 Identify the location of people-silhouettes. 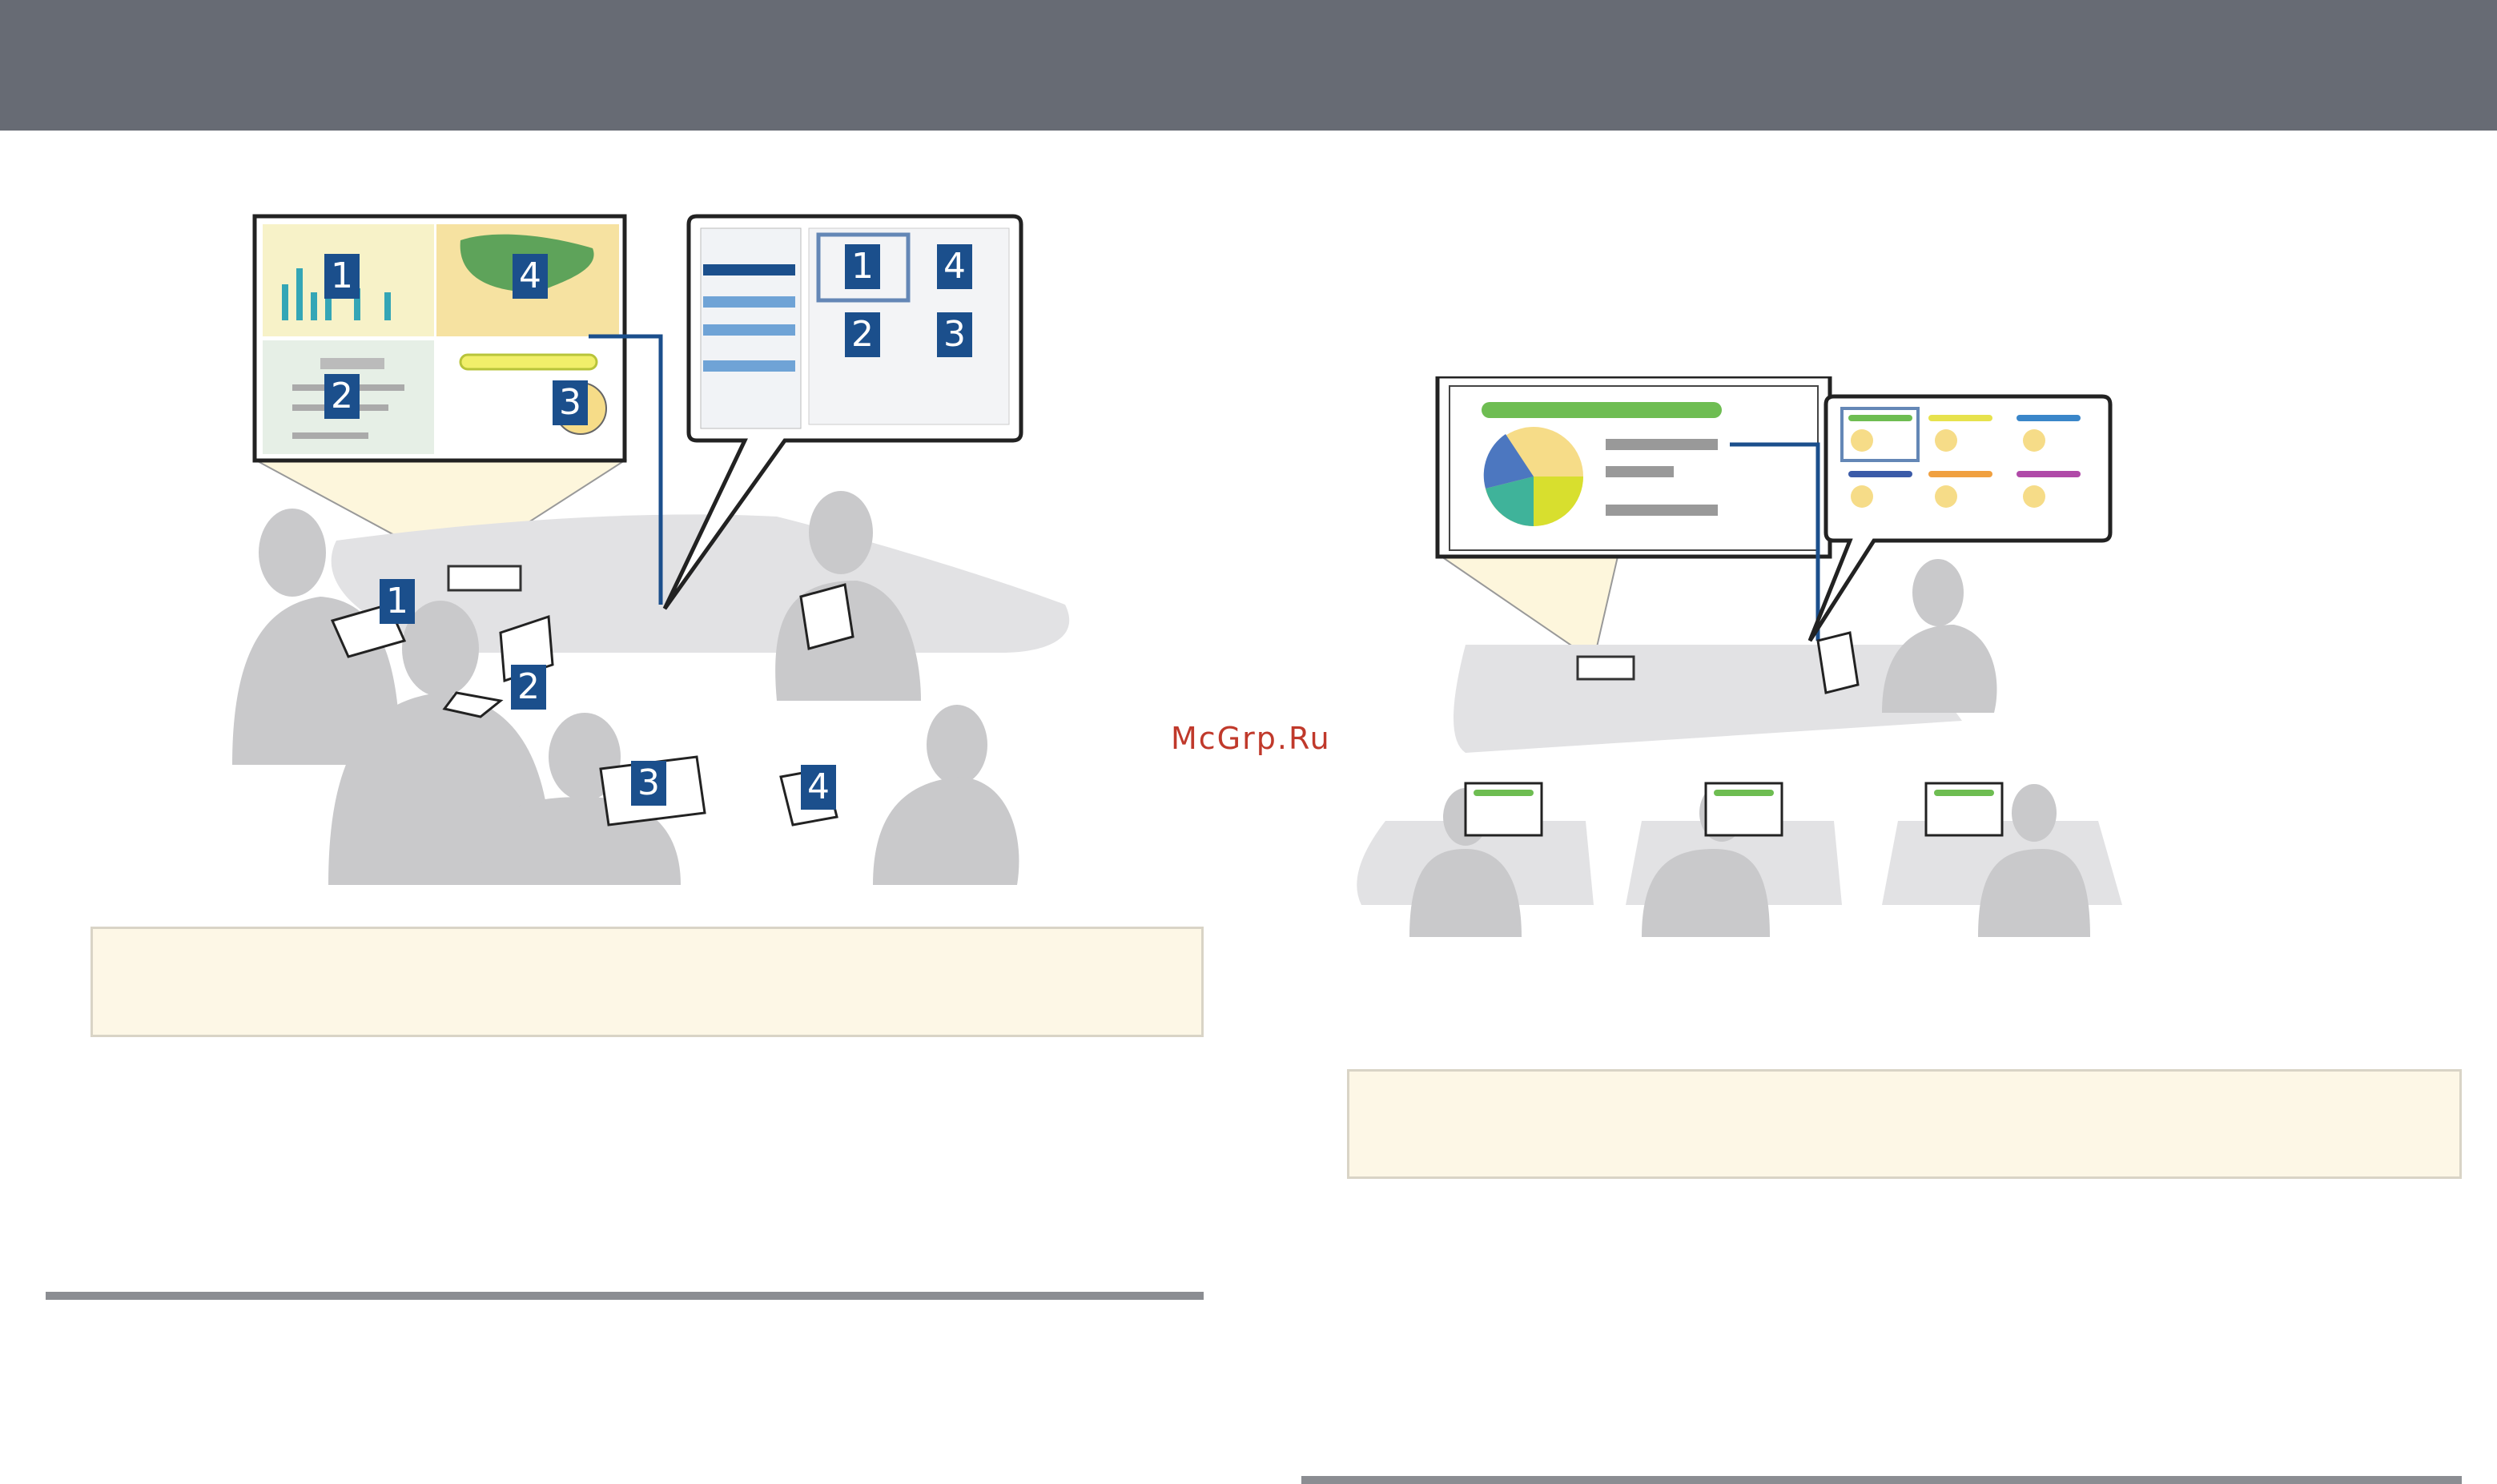
(1939, 636).